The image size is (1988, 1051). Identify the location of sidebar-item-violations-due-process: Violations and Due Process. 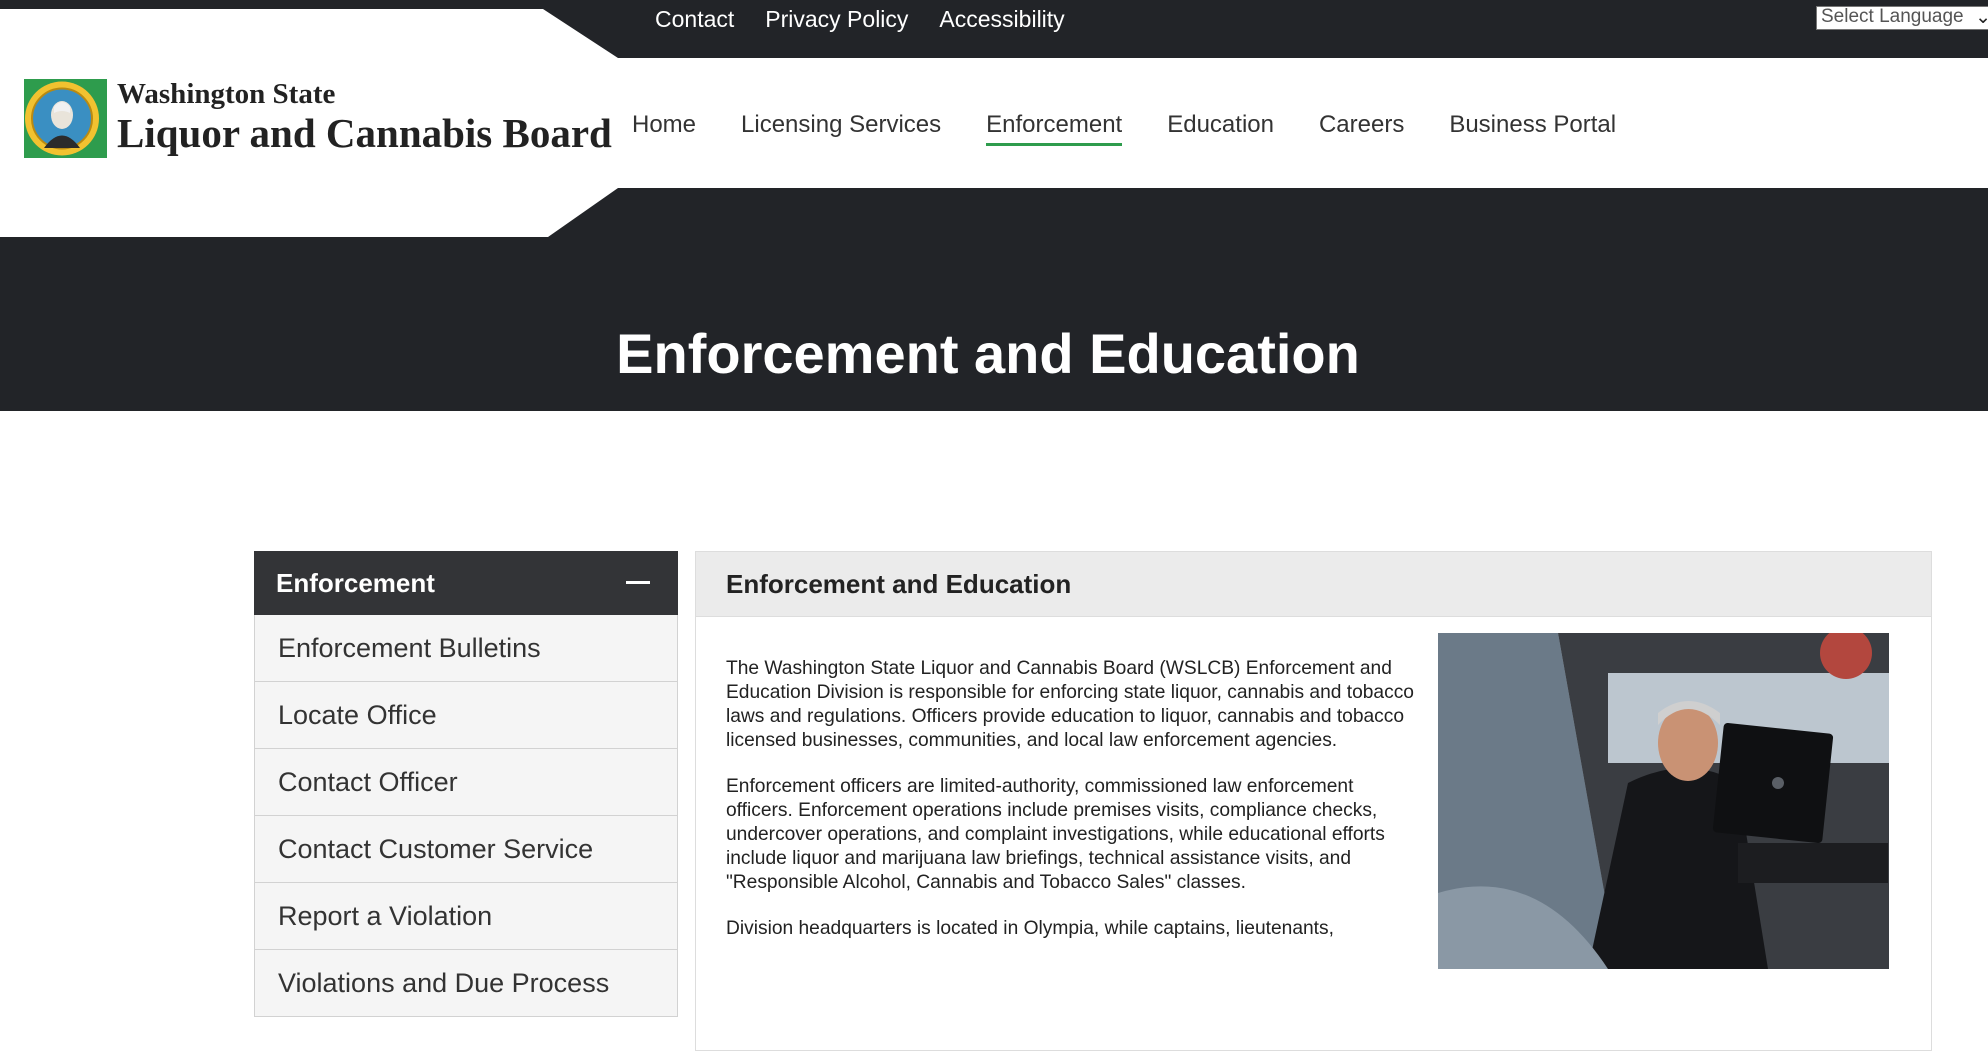
(466, 983).